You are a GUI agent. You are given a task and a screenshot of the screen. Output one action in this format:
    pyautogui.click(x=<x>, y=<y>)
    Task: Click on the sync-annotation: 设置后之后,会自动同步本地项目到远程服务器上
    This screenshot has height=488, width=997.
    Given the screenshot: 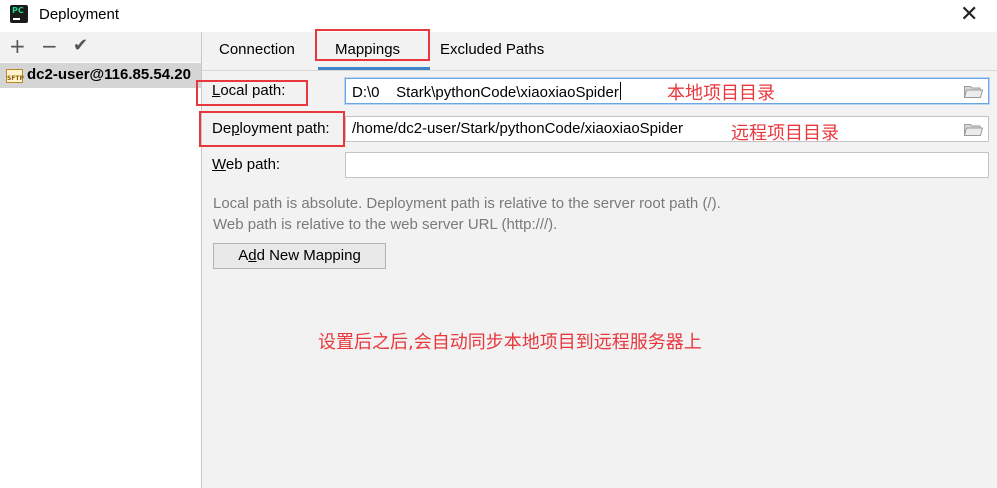 What is the action you would take?
    pyautogui.click(x=510, y=342)
    